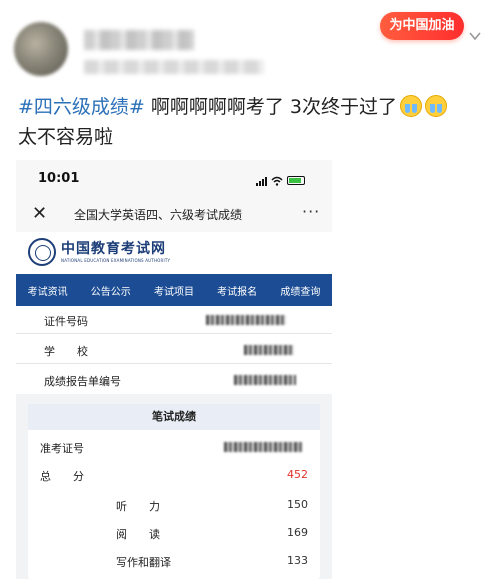  Describe the element at coordinates (174, 533) in the screenshot. I see `score-row-reading: 阅 读 169` at that location.